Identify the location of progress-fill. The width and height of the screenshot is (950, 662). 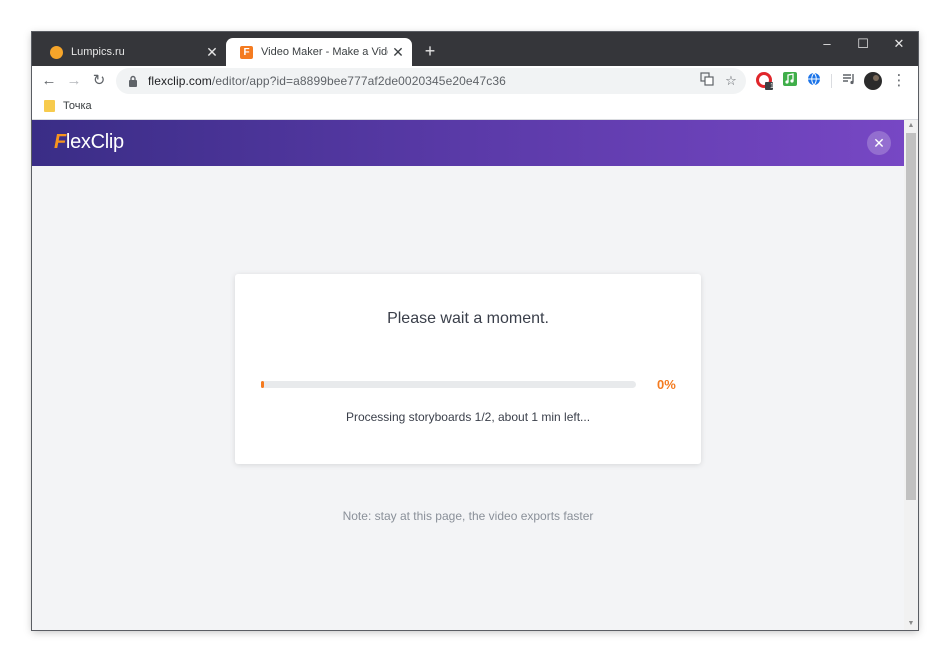
(262, 384).